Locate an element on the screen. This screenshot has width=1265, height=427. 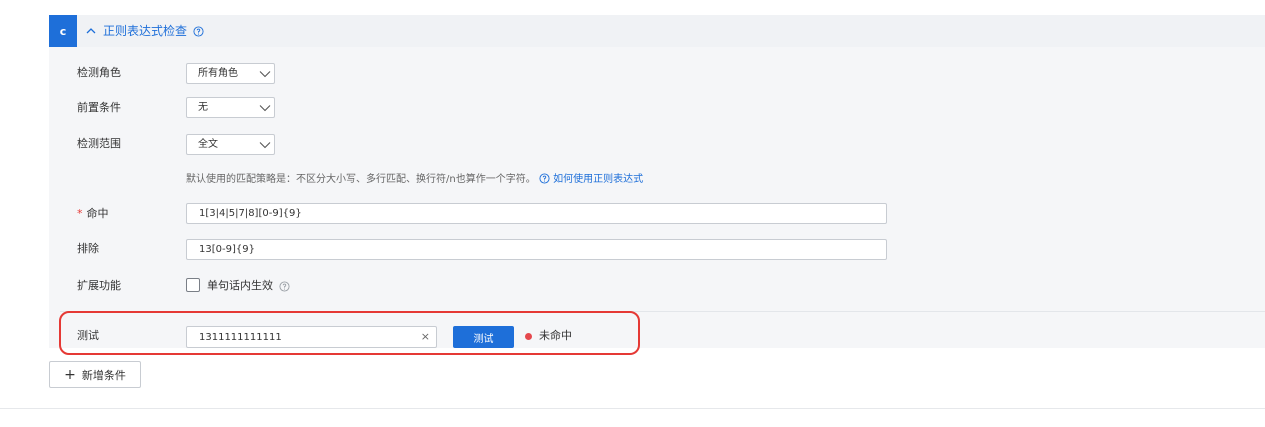
plus-icon: + is located at coordinates (70, 374).